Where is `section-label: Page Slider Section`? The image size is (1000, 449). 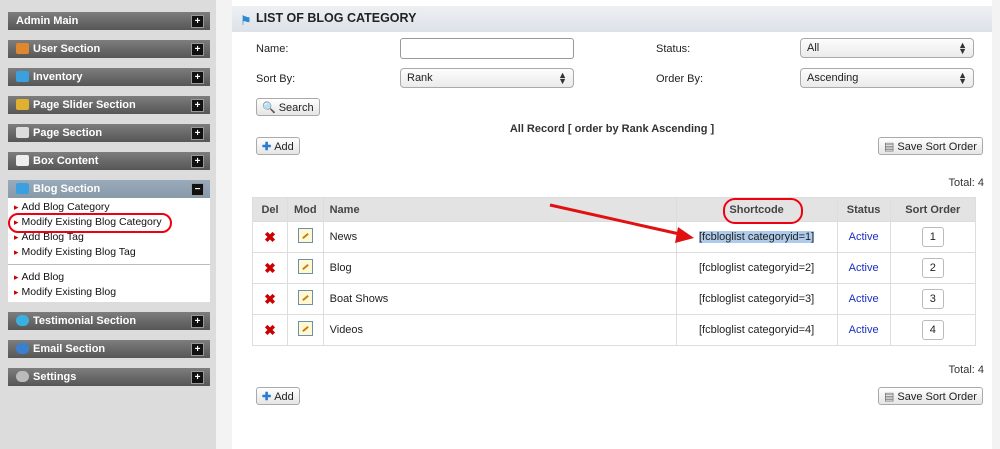 section-label: Page Slider Section is located at coordinates (84, 105).